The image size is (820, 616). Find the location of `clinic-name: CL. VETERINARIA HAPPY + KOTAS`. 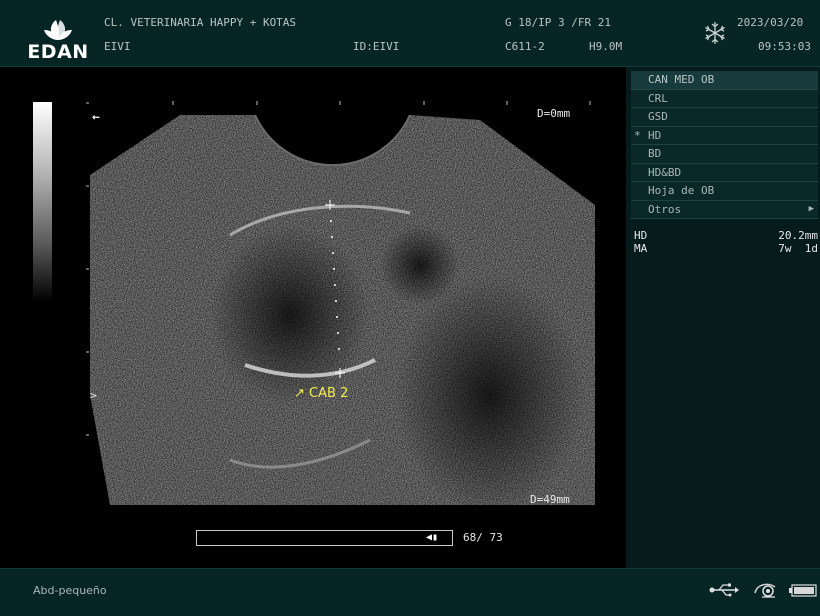

clinic-name: CL. VETERINARIA HAPPY + KOTAS is located at coordinates (200, 22).